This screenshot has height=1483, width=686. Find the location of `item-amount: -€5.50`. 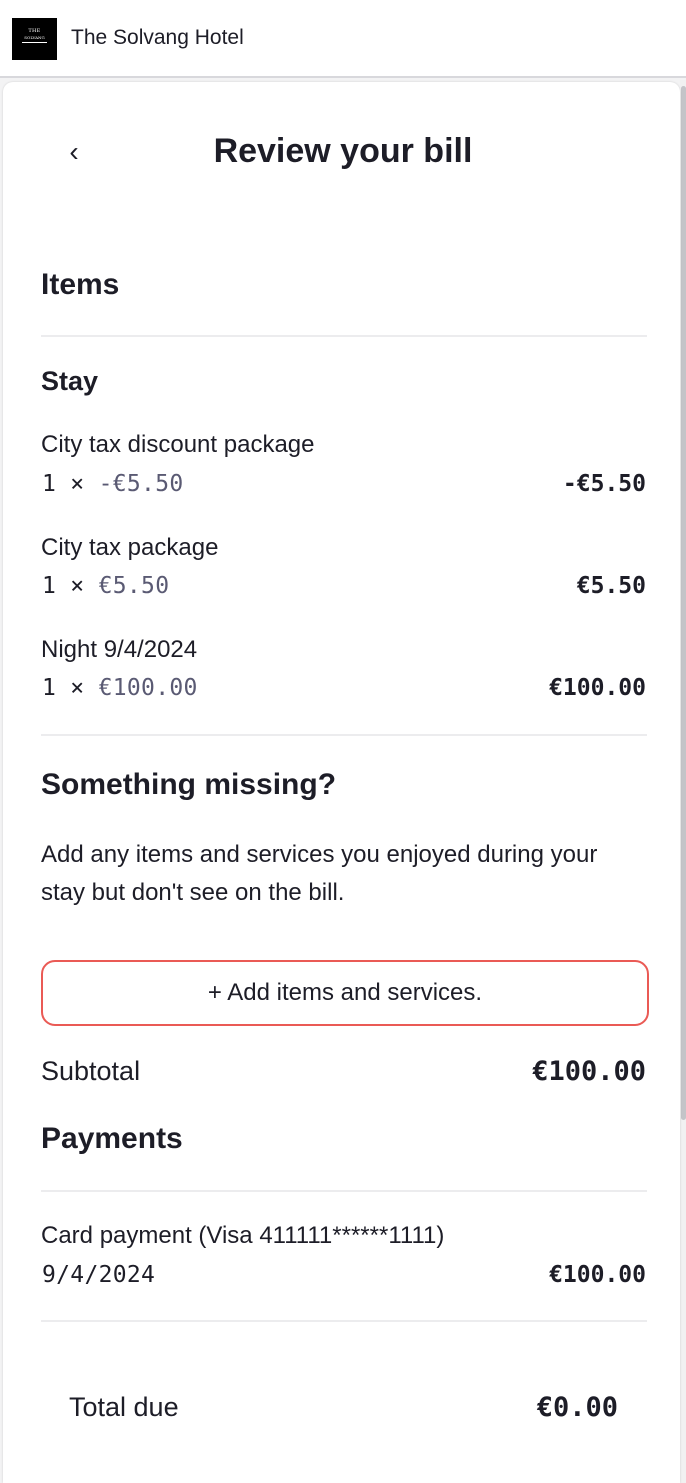

item-amount: -€5.50 is located at coordinates (604, 484).